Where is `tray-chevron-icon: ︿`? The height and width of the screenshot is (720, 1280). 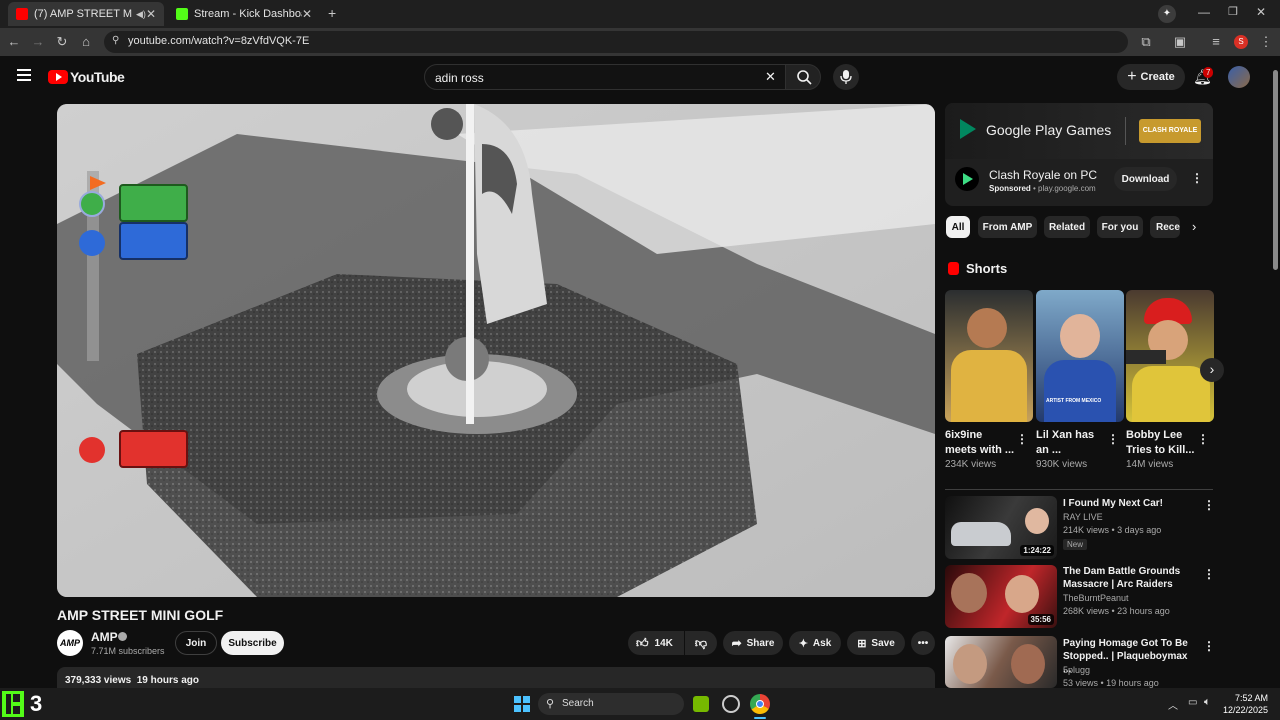
tray-chevron-icon: ︿ is located at coordinates (1173, 704).